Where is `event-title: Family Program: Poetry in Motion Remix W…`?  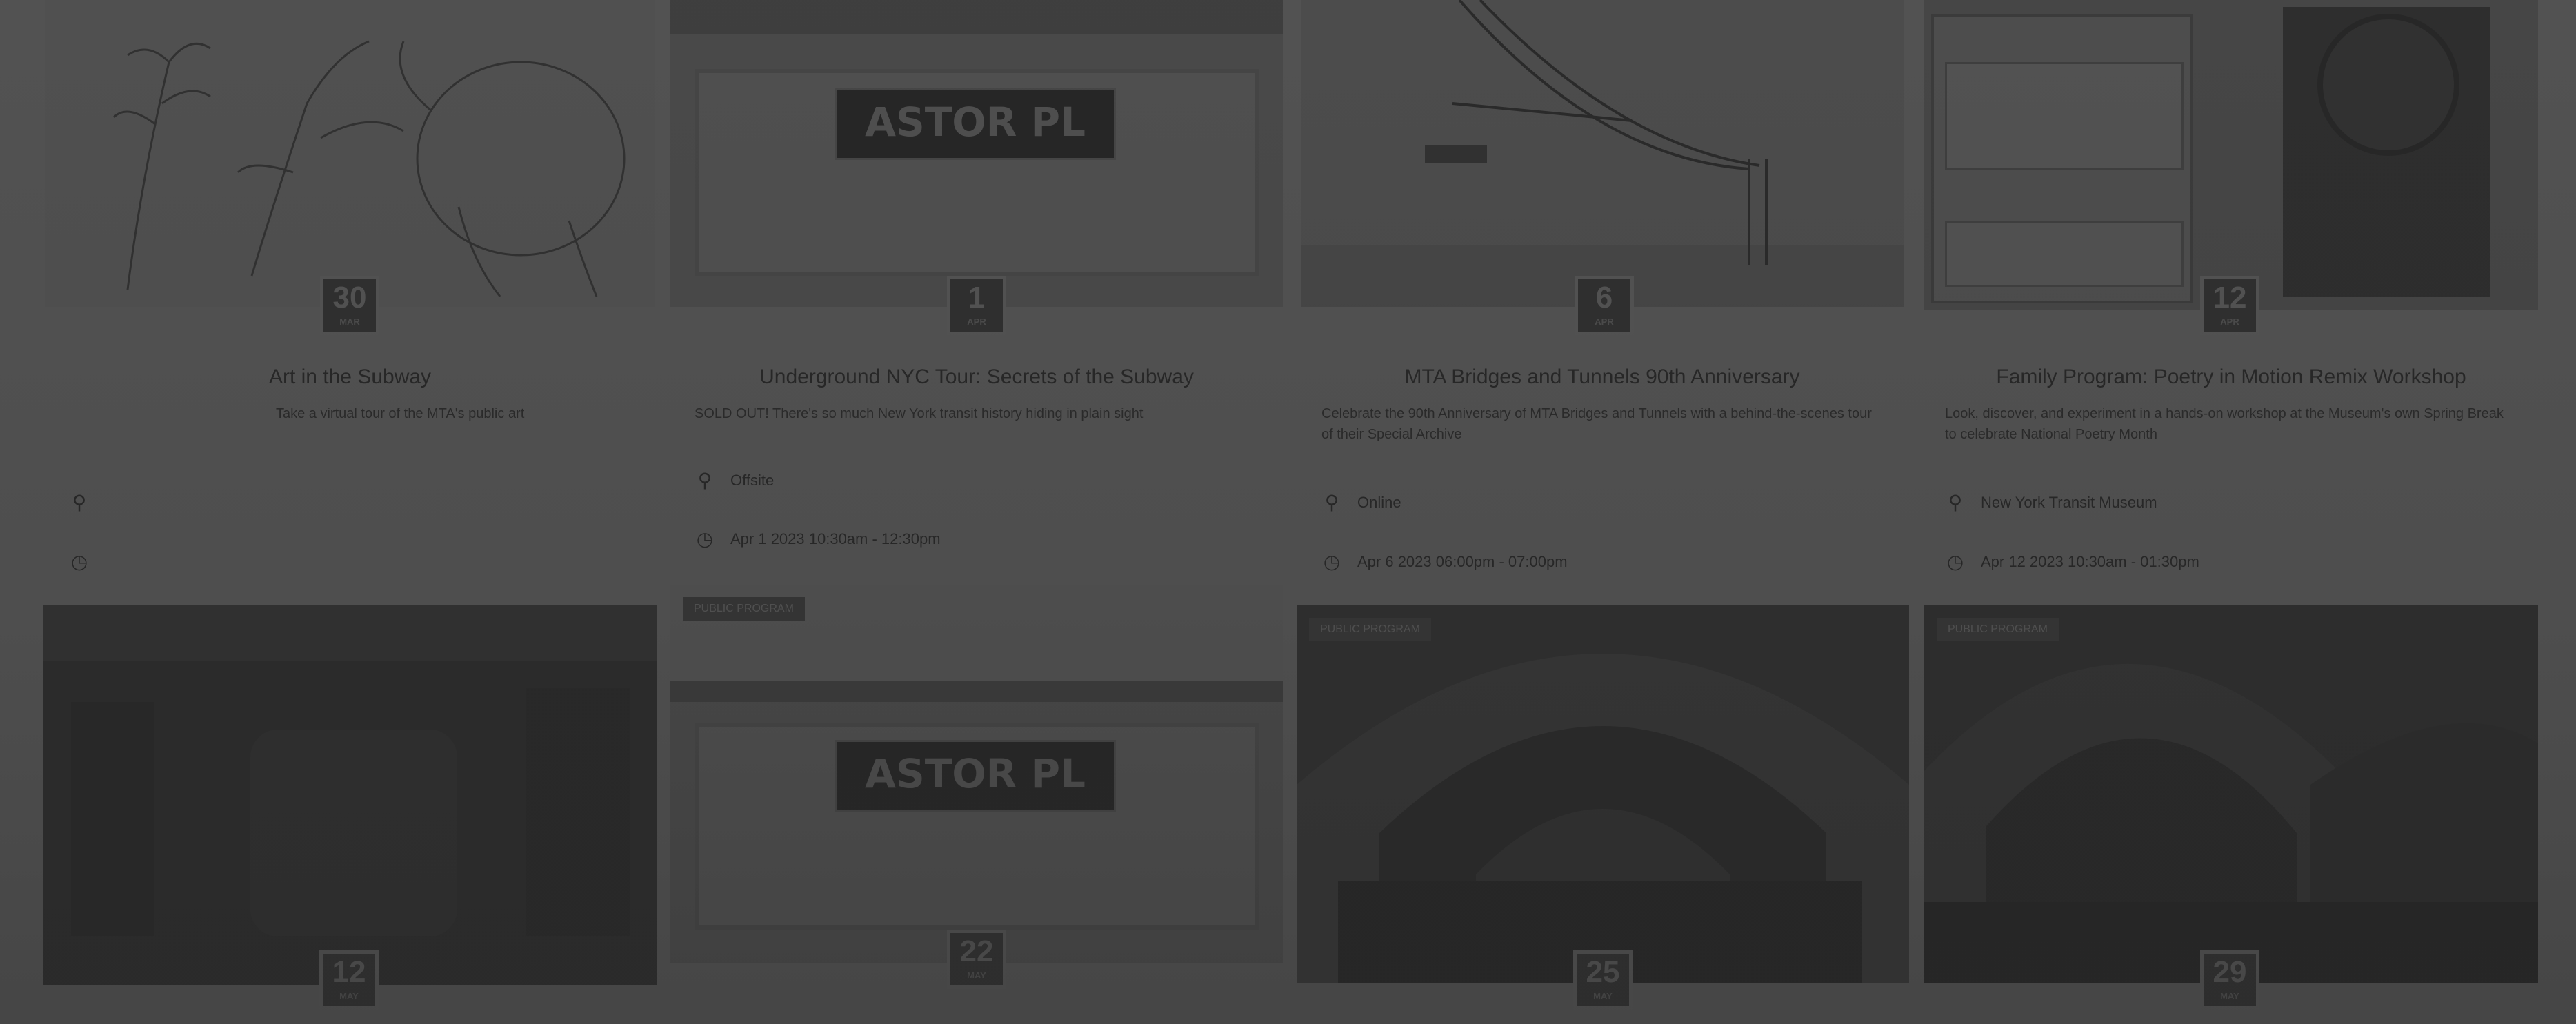 event-title: Family Program: Poetry in Motion Remix W… is located at coordinates (2231, 377).